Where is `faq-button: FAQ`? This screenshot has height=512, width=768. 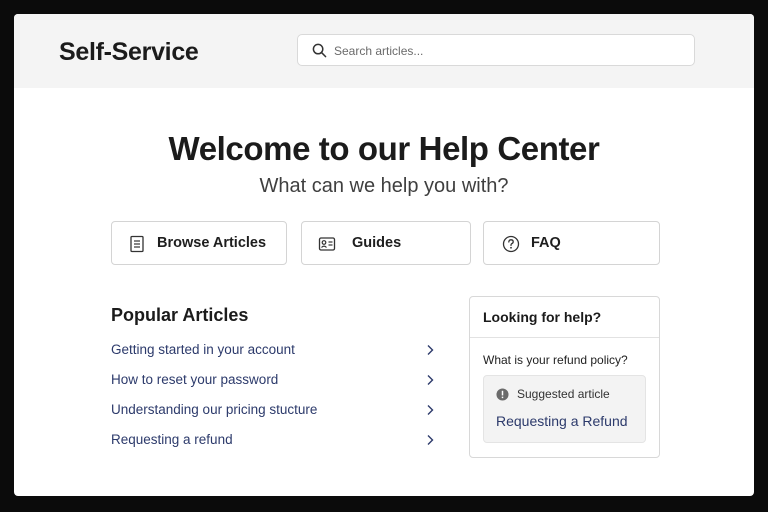 faq-button: FAQ is located at coordinates (571, 243).